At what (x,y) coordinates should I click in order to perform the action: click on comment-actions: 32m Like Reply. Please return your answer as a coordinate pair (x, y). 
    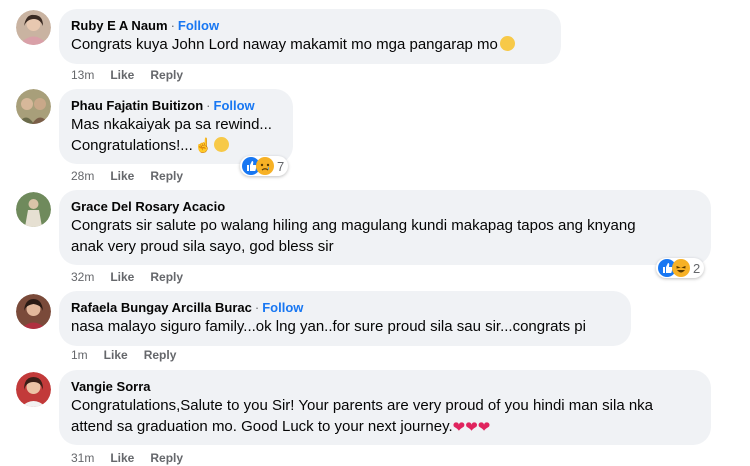
    Looking at the image, I should click on (135, 277).